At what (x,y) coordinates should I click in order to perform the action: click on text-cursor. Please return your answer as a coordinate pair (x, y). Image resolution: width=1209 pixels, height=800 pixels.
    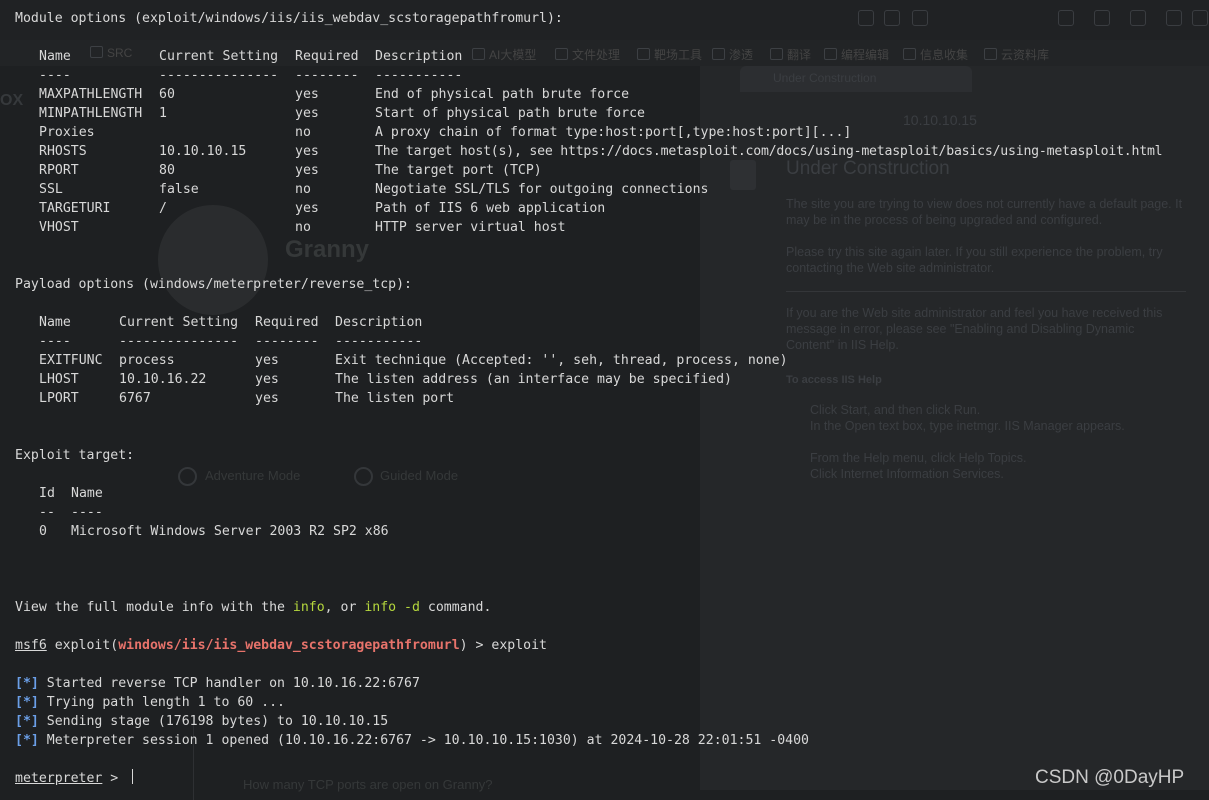
    Looking at the image, I should click on (133, 776).